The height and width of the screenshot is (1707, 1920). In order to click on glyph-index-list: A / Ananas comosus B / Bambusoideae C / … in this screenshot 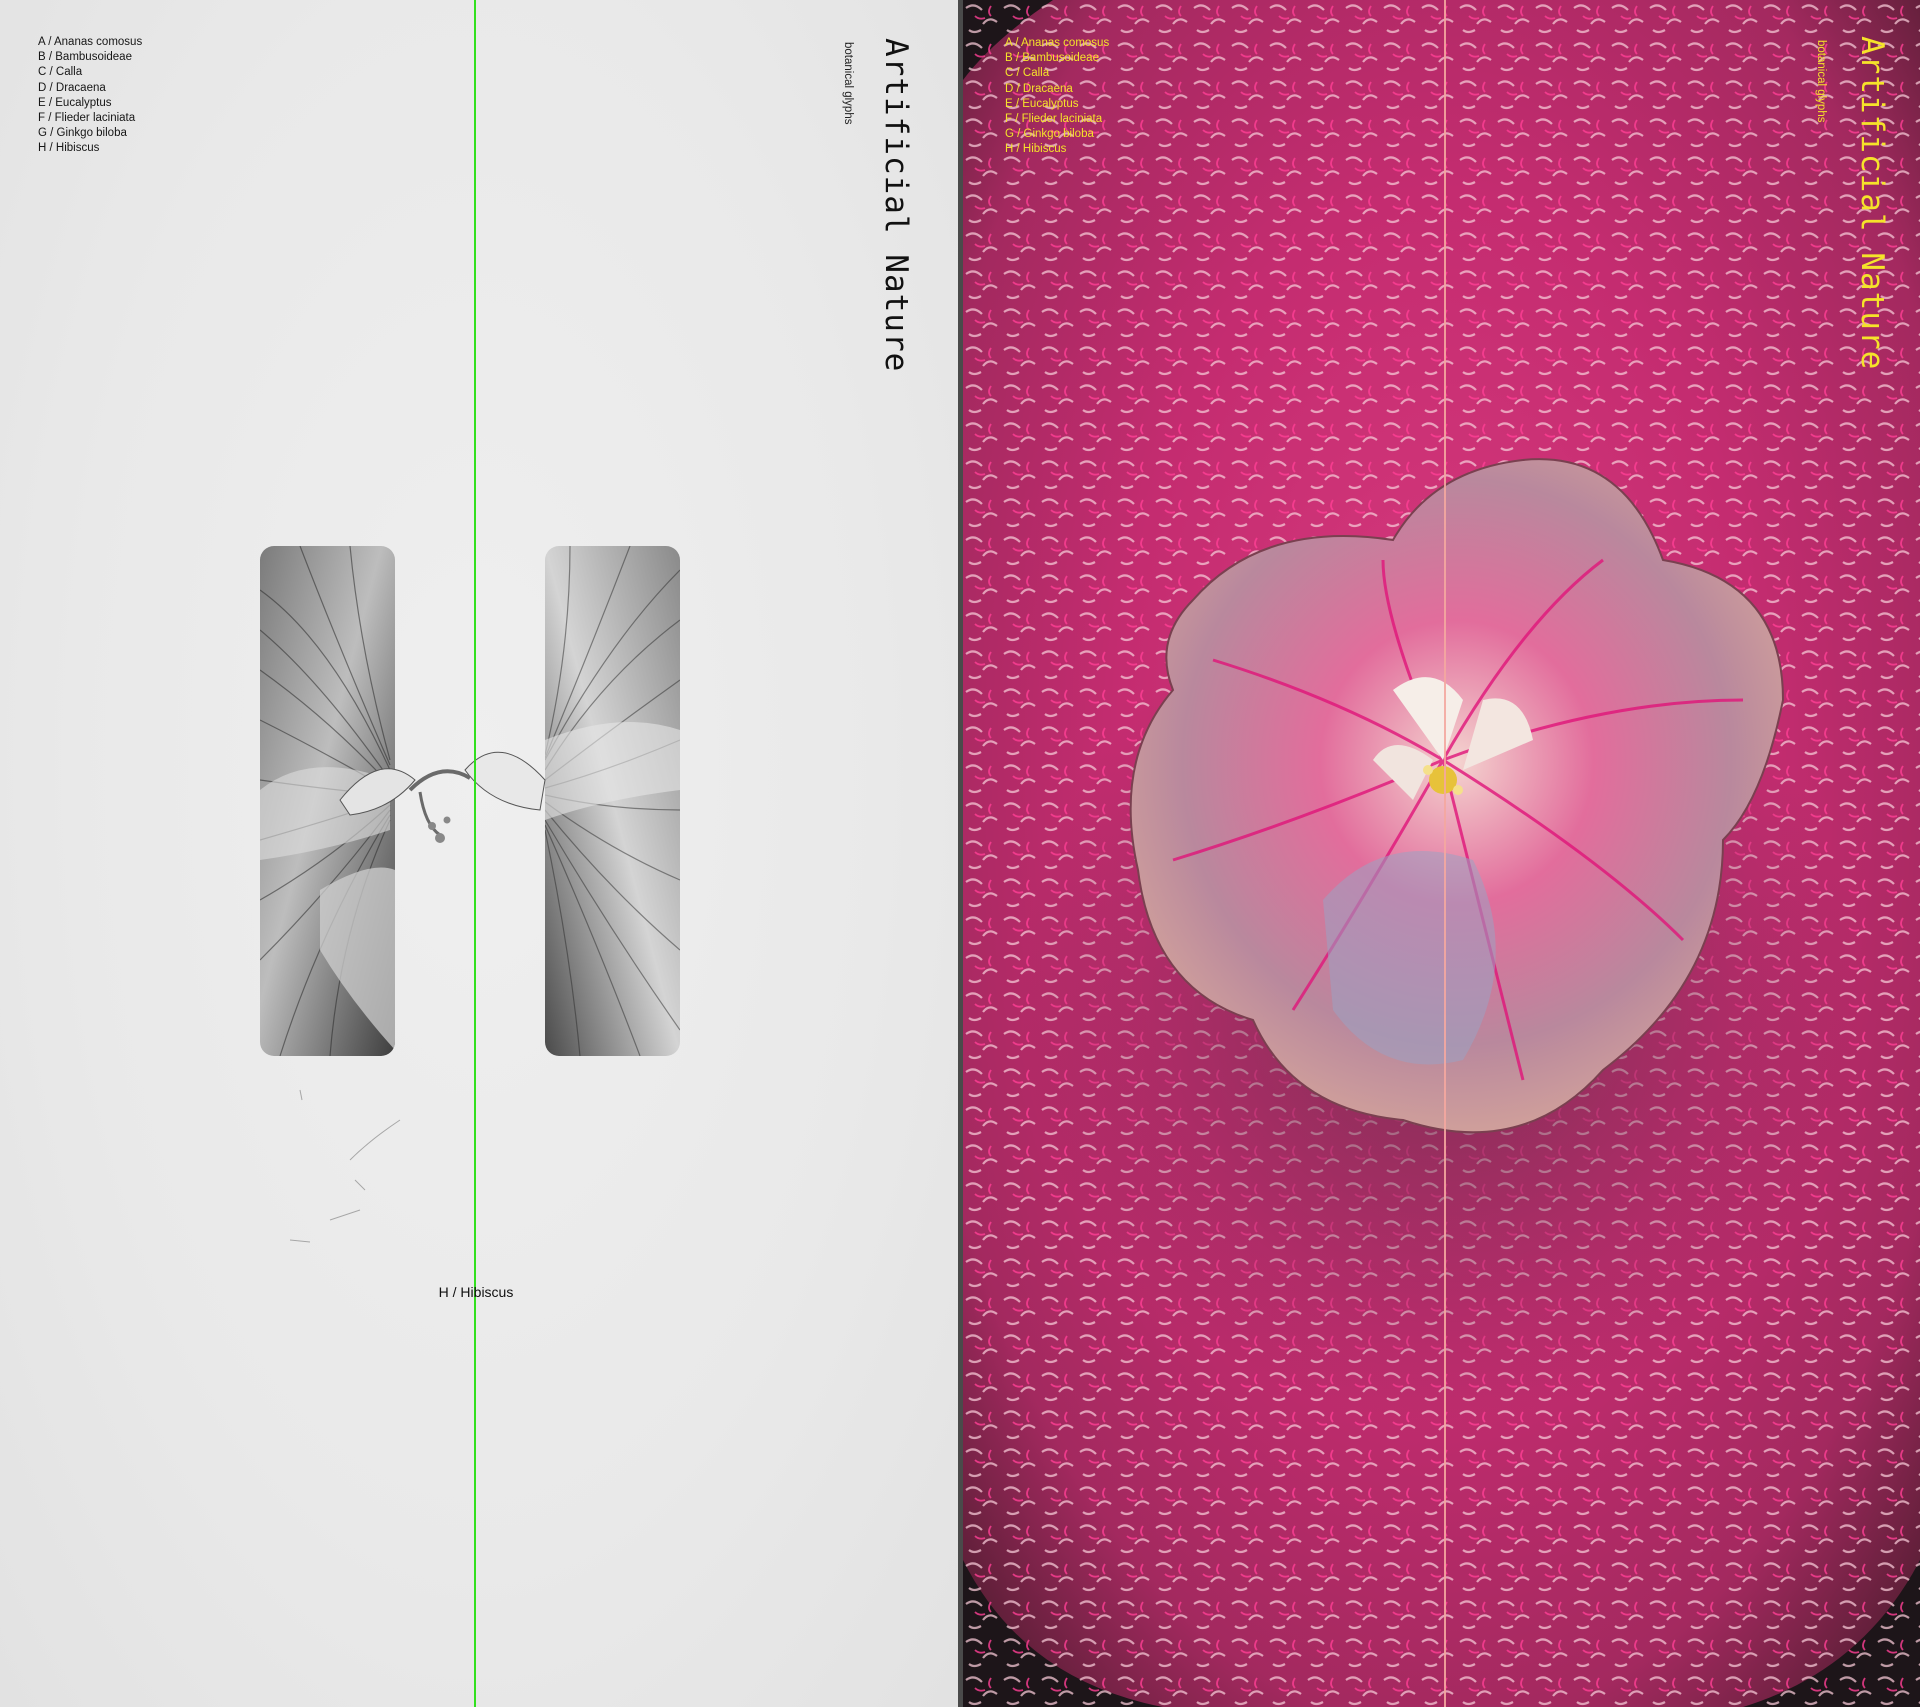, I will do `click(90, 96)`.